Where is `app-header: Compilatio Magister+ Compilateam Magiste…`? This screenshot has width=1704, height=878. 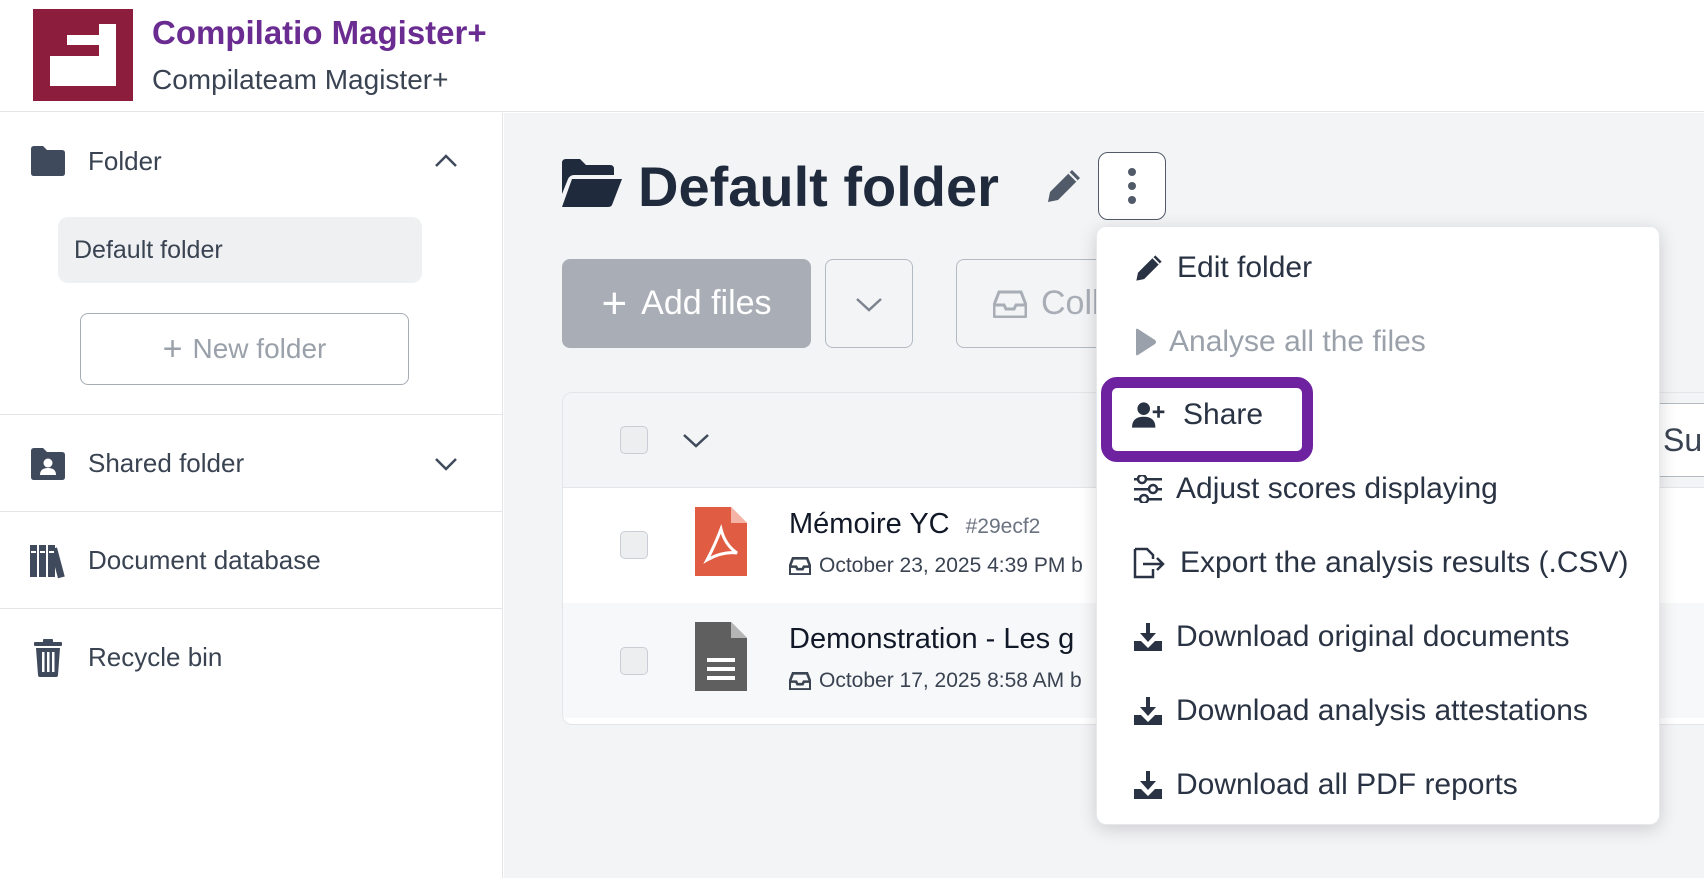 app-header: Compilatio Magister+ Compilateam Magiste… is located at coordinates (852, 56).